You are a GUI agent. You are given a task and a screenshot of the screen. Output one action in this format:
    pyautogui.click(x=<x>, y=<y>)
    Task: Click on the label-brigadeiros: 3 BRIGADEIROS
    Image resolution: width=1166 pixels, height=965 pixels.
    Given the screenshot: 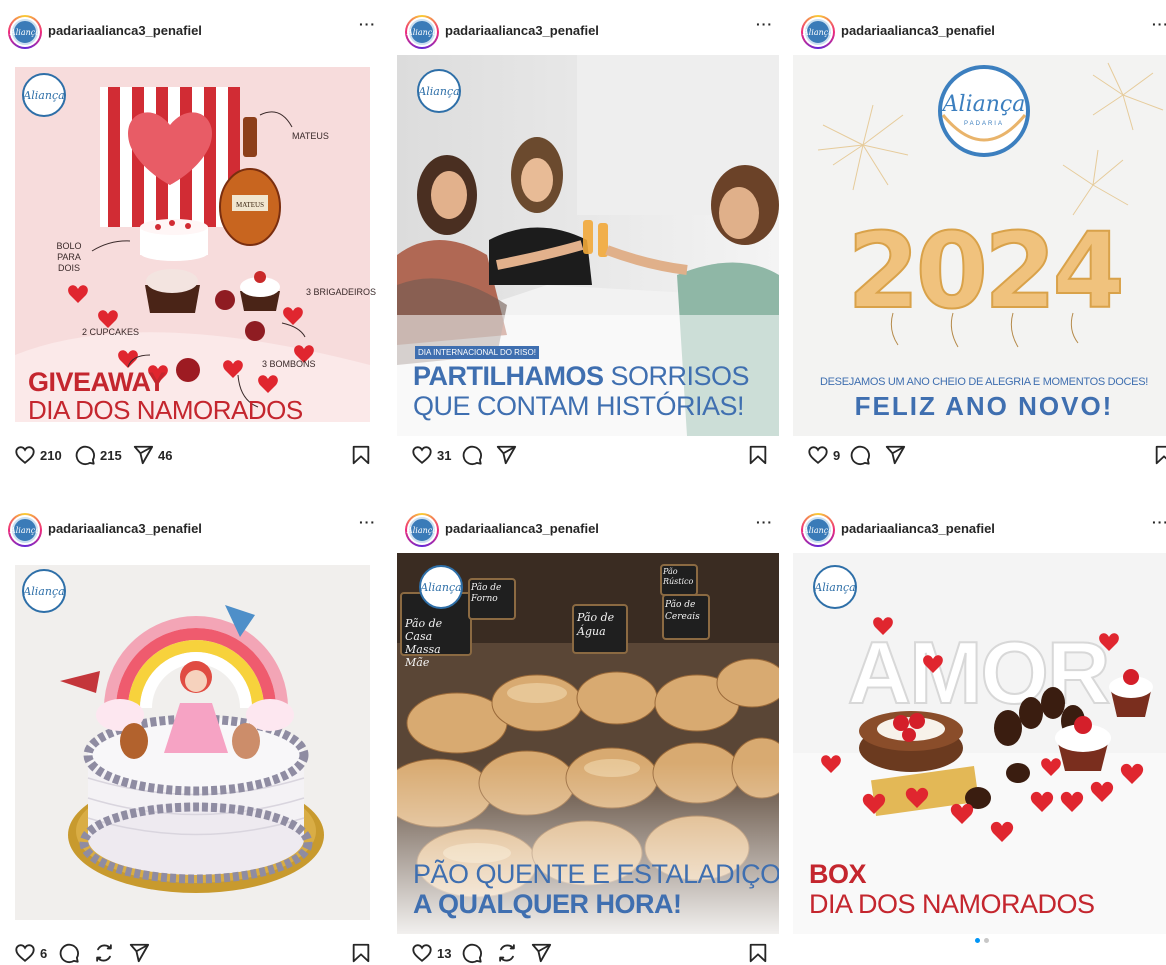 What is the action you would take?
    pyautogui.click(x=341, y=292)
    